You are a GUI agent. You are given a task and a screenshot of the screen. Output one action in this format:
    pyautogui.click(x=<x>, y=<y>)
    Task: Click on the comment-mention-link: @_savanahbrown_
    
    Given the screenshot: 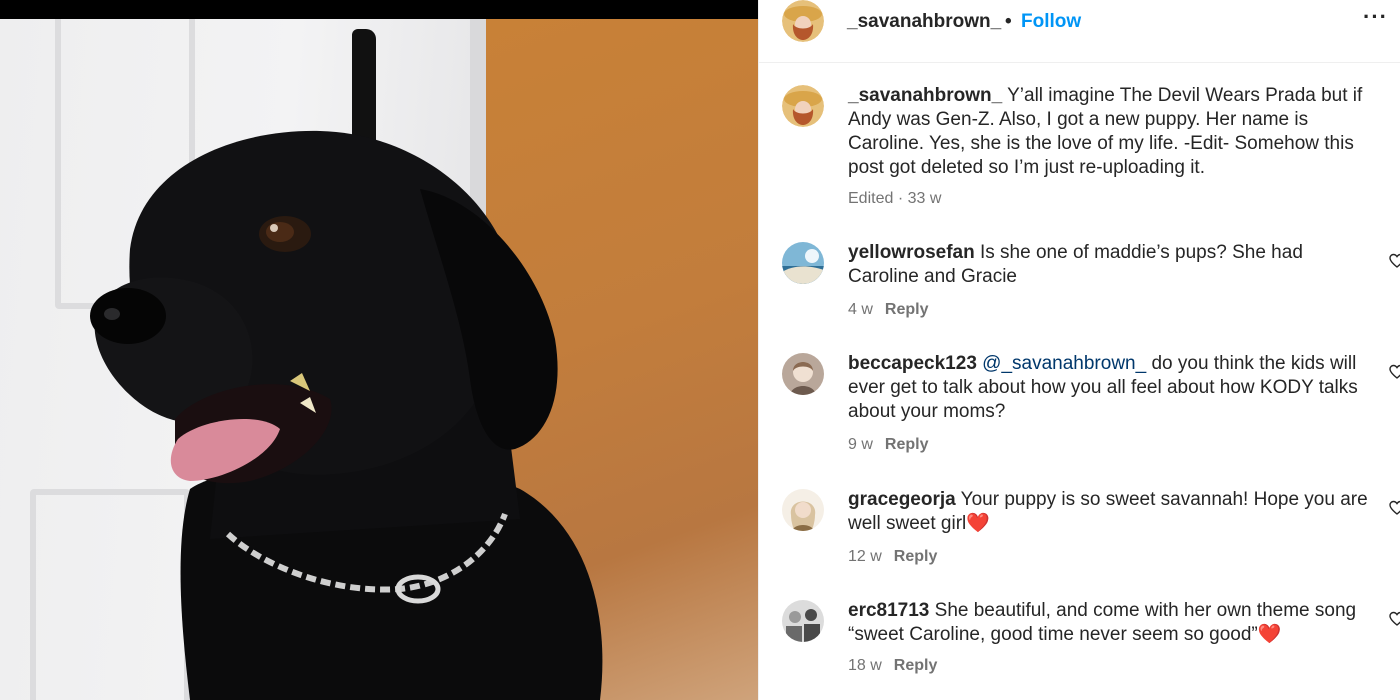 What is the action you would take?
    pyautogui.click(x=1064, y=363)
    